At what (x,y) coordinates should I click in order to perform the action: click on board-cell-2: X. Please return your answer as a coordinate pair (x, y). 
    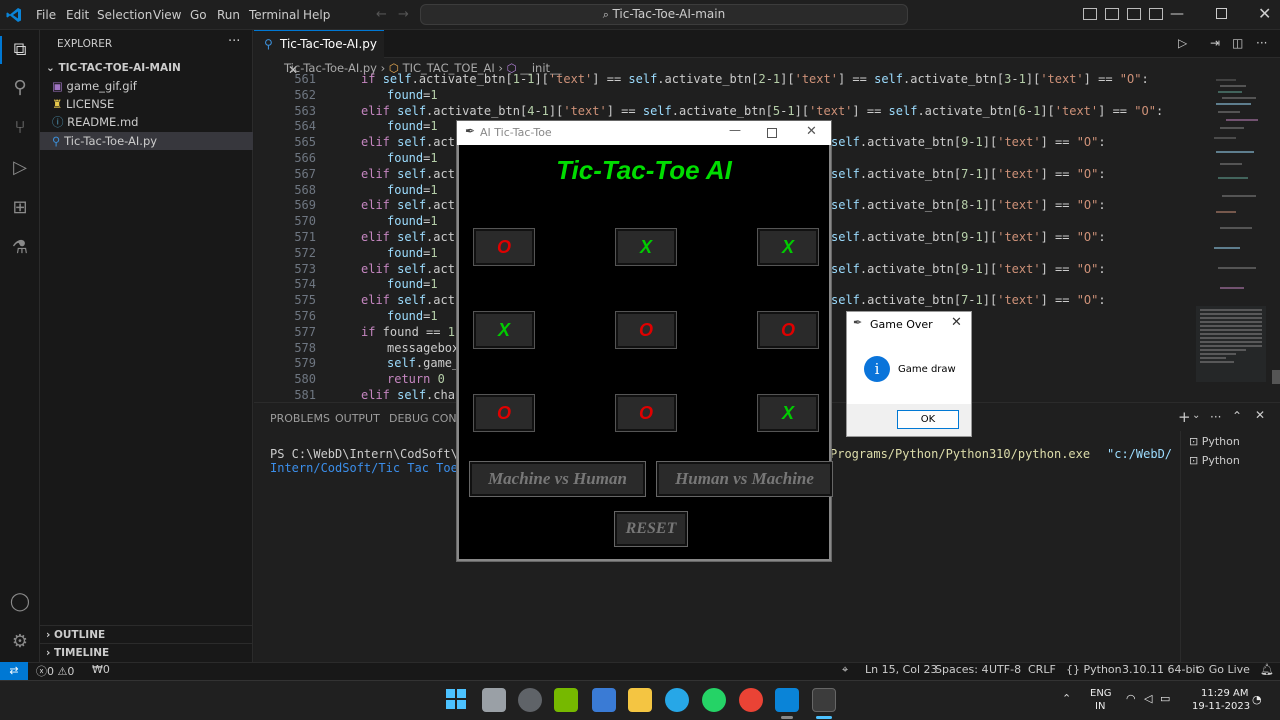
    Looking at the image, I should click on (646, 247).